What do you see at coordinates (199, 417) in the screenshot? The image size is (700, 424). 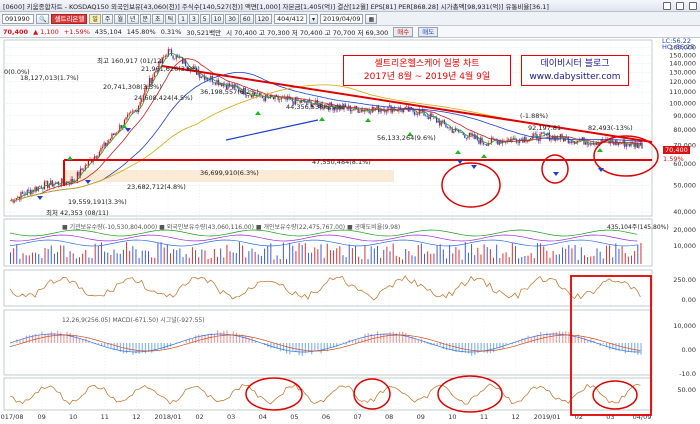 I see `x-tick-label: 02` at bounding box center [199, 417].